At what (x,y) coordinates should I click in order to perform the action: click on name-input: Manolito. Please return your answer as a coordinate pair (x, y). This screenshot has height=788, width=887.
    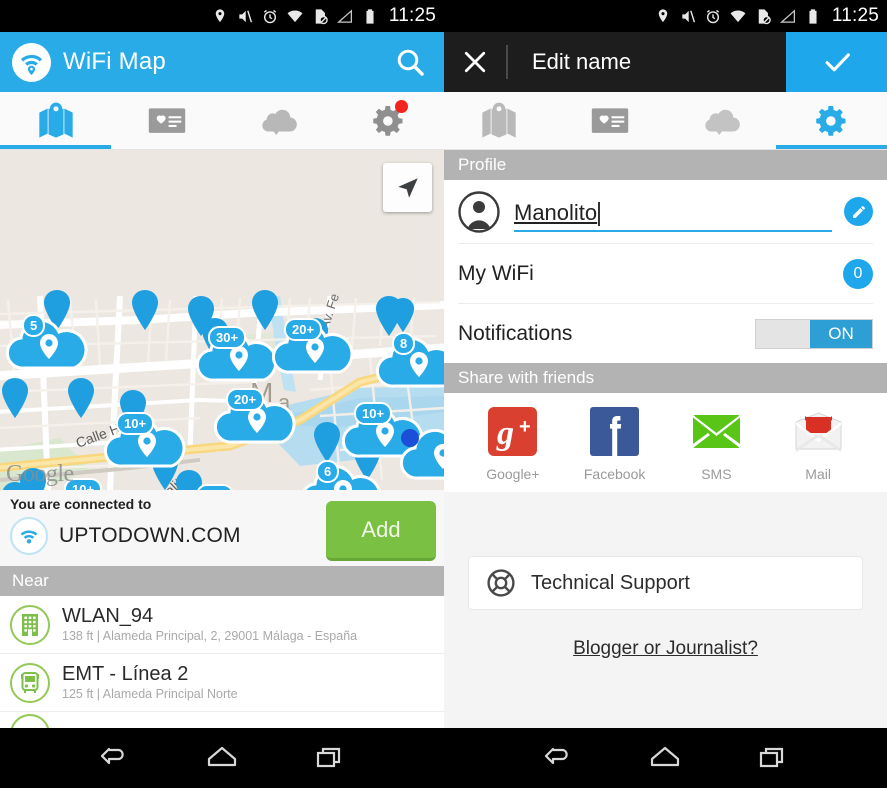
    Looking at the image, I should click on (673, 212).